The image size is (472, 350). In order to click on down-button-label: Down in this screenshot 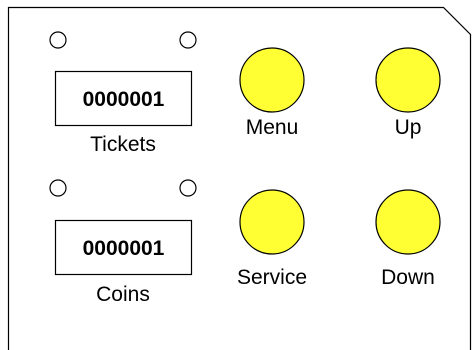, I will do `click(408, 277)`.